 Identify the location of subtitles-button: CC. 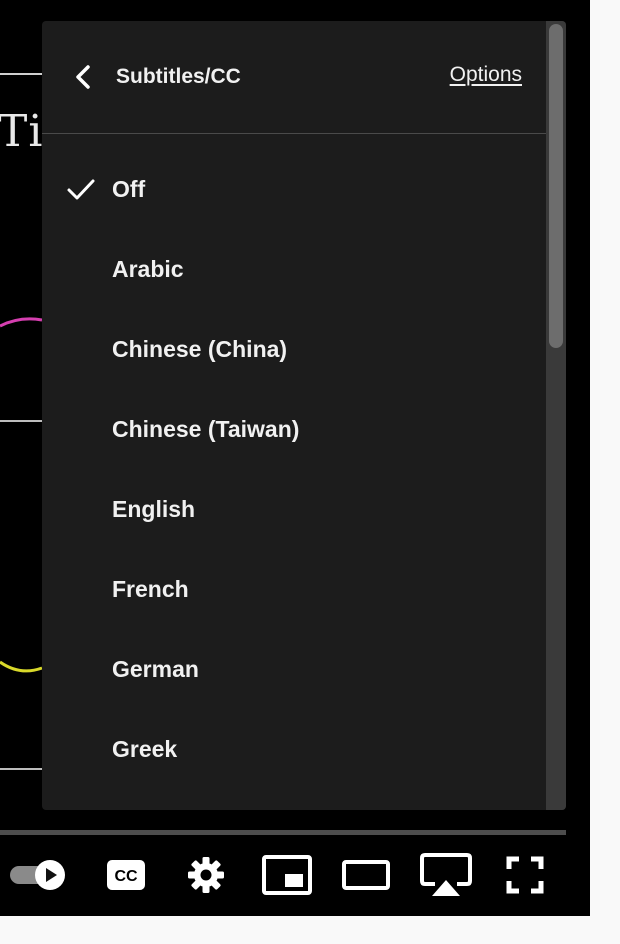
(126, 877).